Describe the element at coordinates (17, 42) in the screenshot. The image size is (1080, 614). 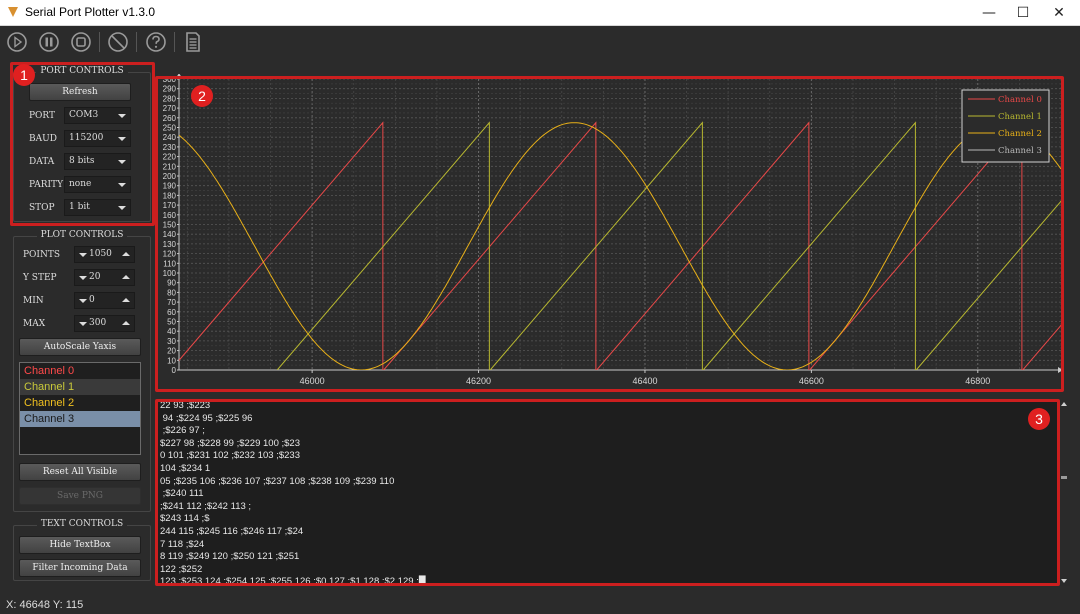
I see `play-icon` at that location.